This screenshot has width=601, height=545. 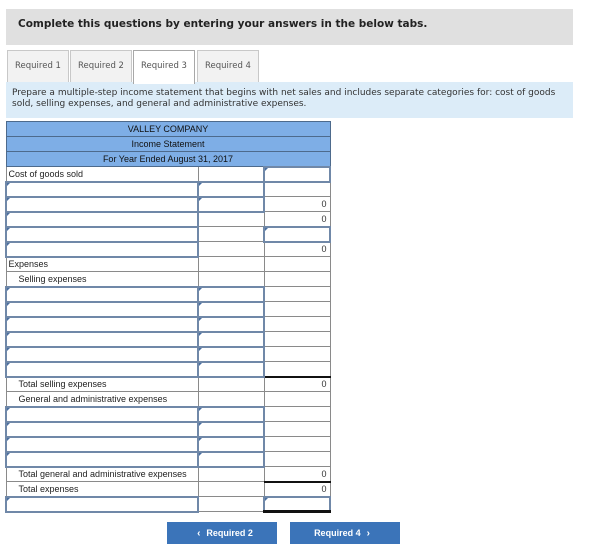 What do you see at coordinates (102, 279) in the screenshot?
I see `selling-expenses-label: Selling expenses` at bounding box center [102, 279].